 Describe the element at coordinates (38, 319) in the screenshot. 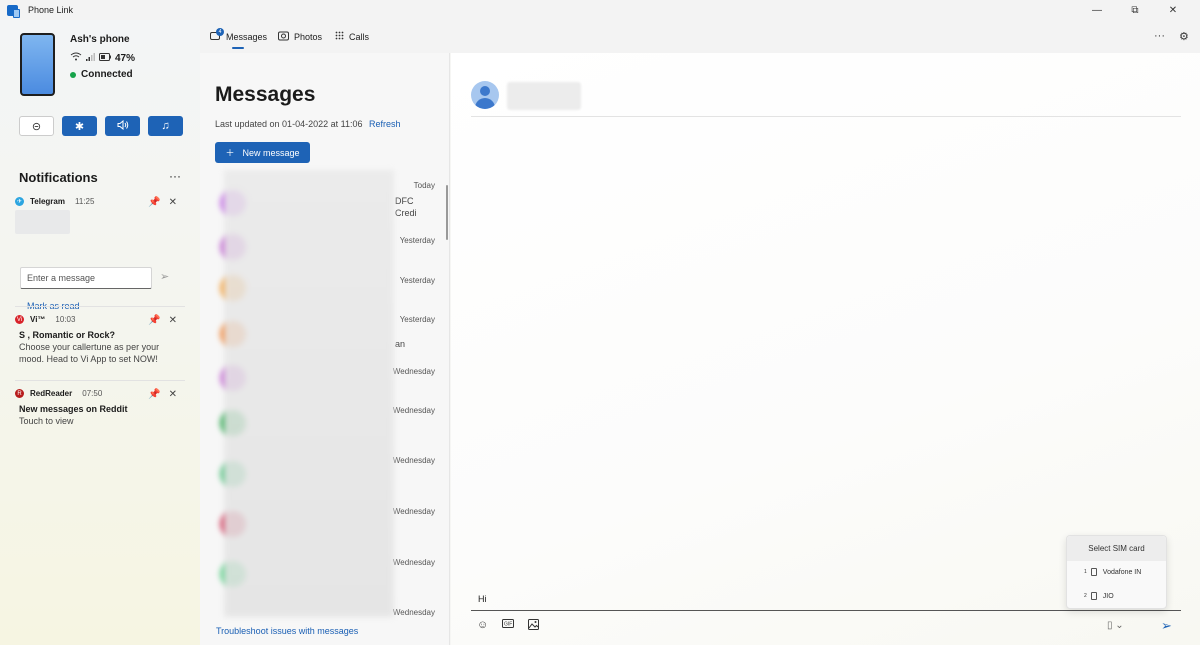

I see `notification-app-name: Vi™` at that location.